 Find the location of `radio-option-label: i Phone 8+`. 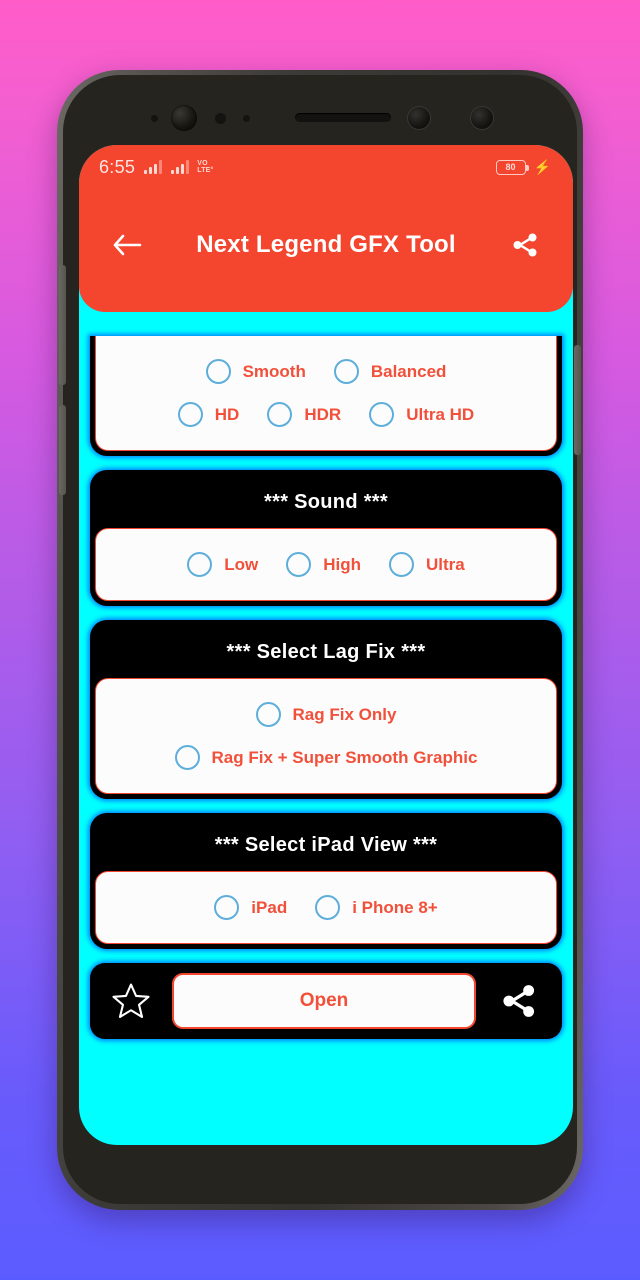

radio-option-label: i Phone 8+ is located at coordinates (395, 907).